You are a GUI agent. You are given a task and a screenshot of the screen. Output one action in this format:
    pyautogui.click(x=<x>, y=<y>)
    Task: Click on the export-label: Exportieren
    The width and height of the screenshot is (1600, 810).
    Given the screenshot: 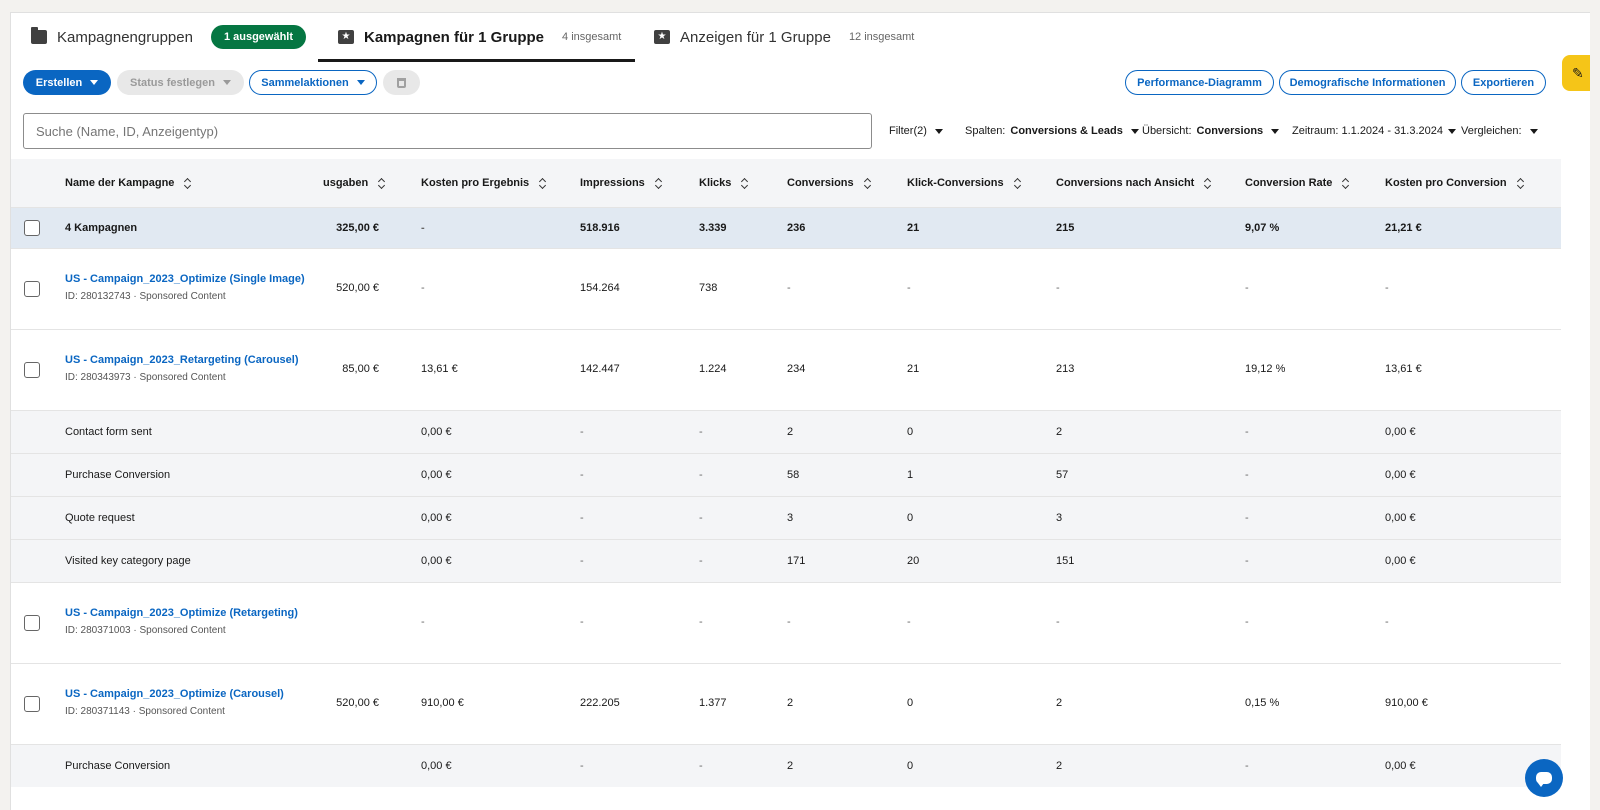 What is the action you would take?
    pyautogui.click(x=1503, y=82)
    